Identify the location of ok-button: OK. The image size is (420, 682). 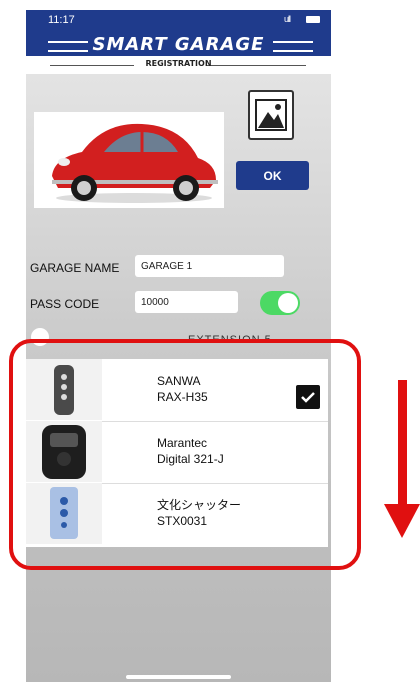
(272, 175).